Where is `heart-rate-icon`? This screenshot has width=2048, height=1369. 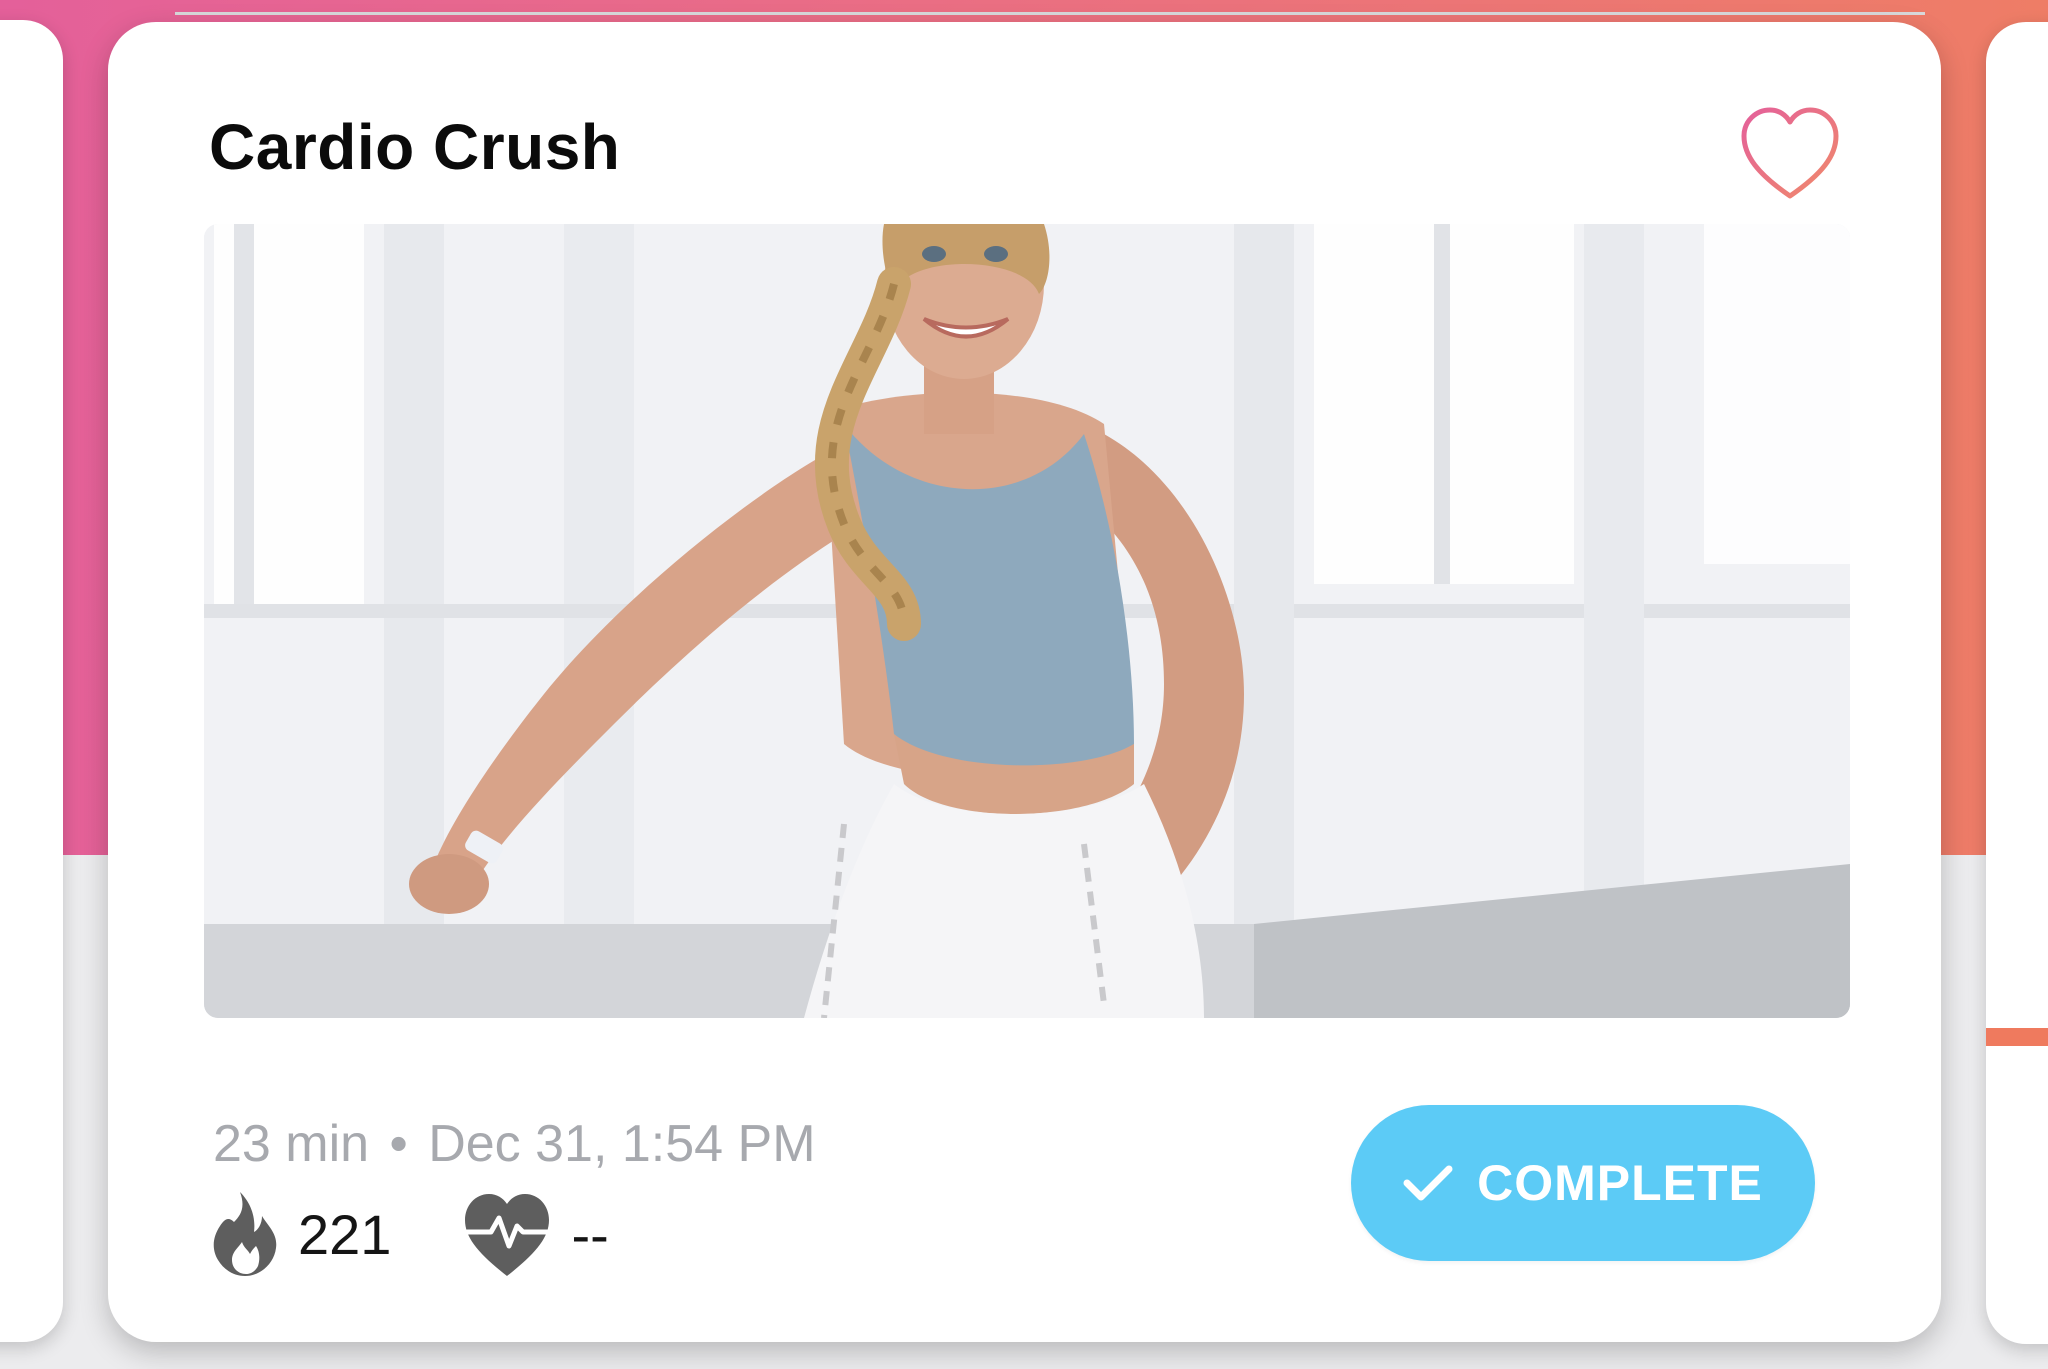 heart-rate-icon is located at coordinates (507, 1235).